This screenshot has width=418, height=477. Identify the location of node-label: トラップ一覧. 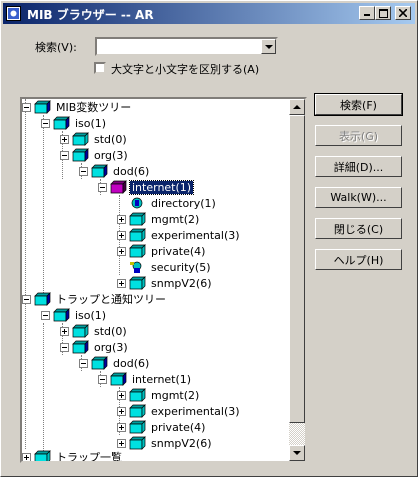
(89, 457).